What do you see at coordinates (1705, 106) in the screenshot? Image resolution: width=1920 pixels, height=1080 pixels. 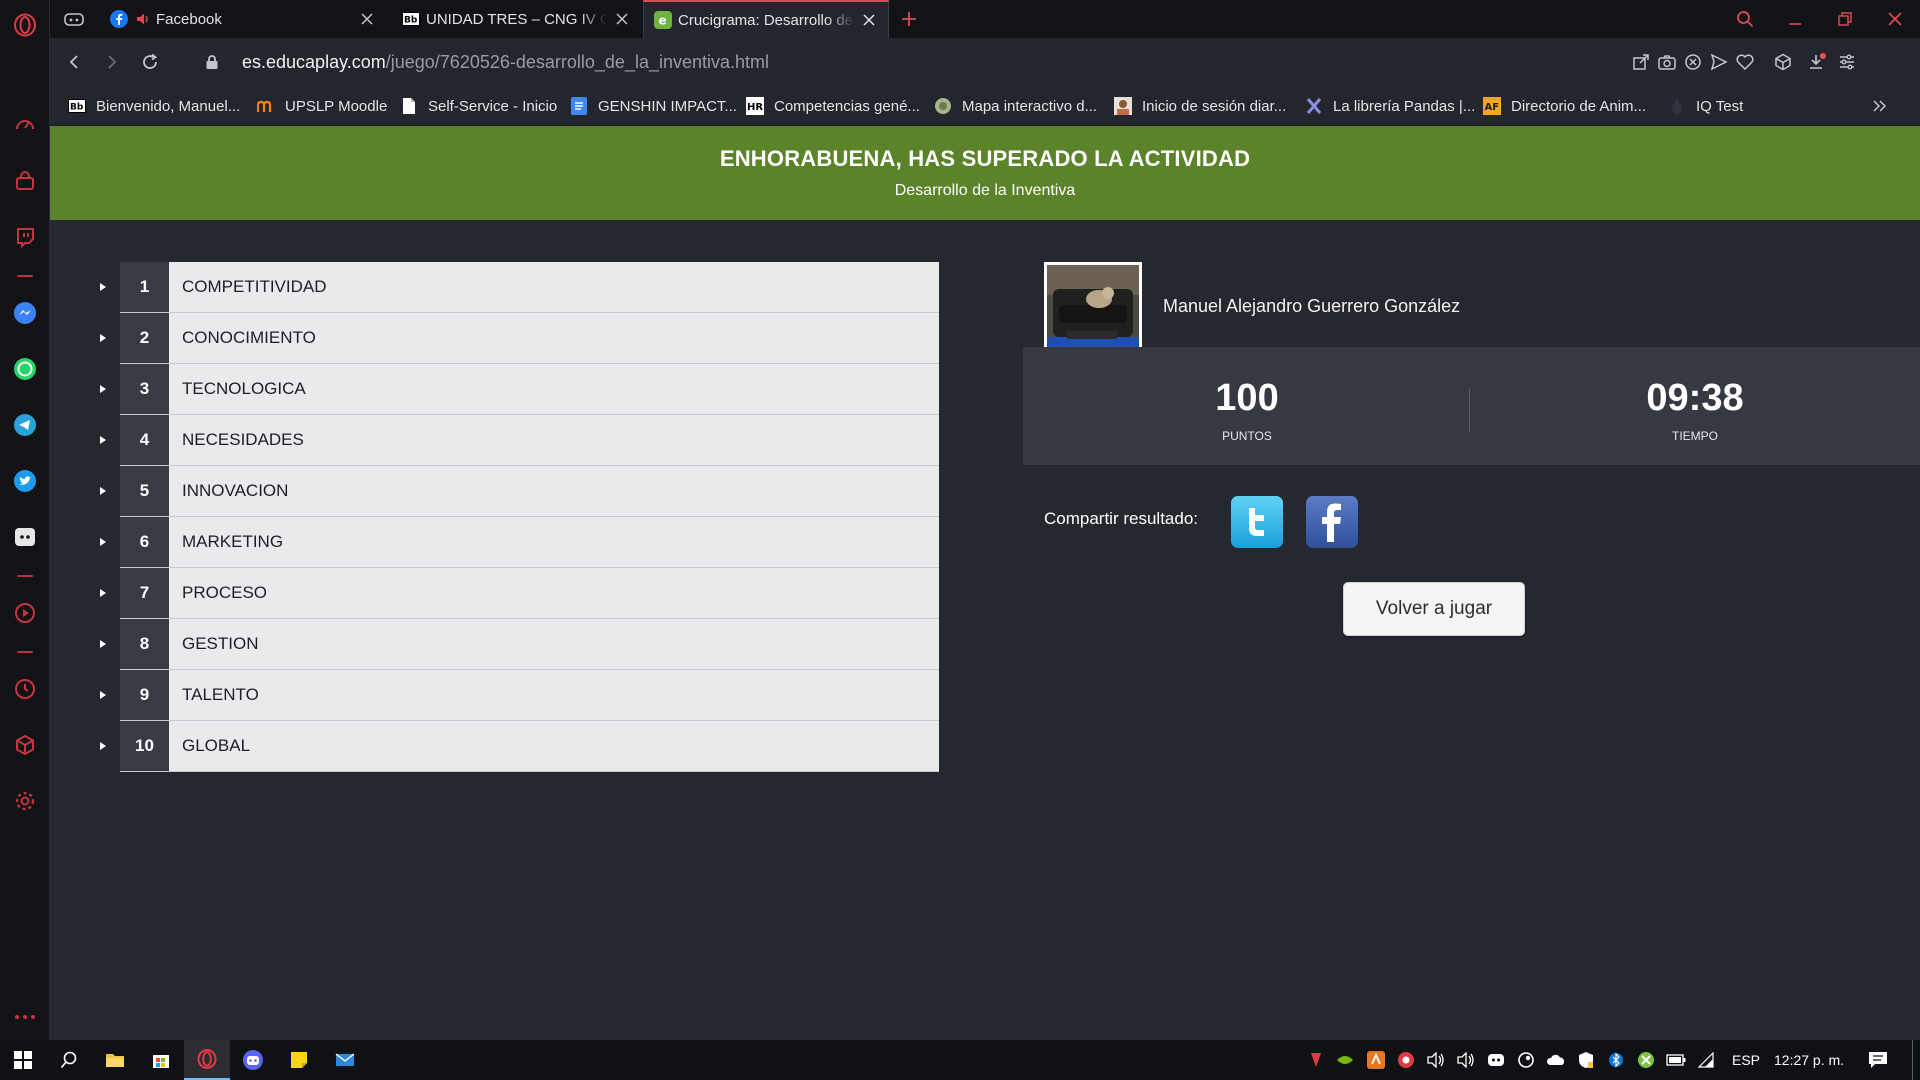 I see `bookmark-item: IQ Test` at bounding box center [1705, 106].